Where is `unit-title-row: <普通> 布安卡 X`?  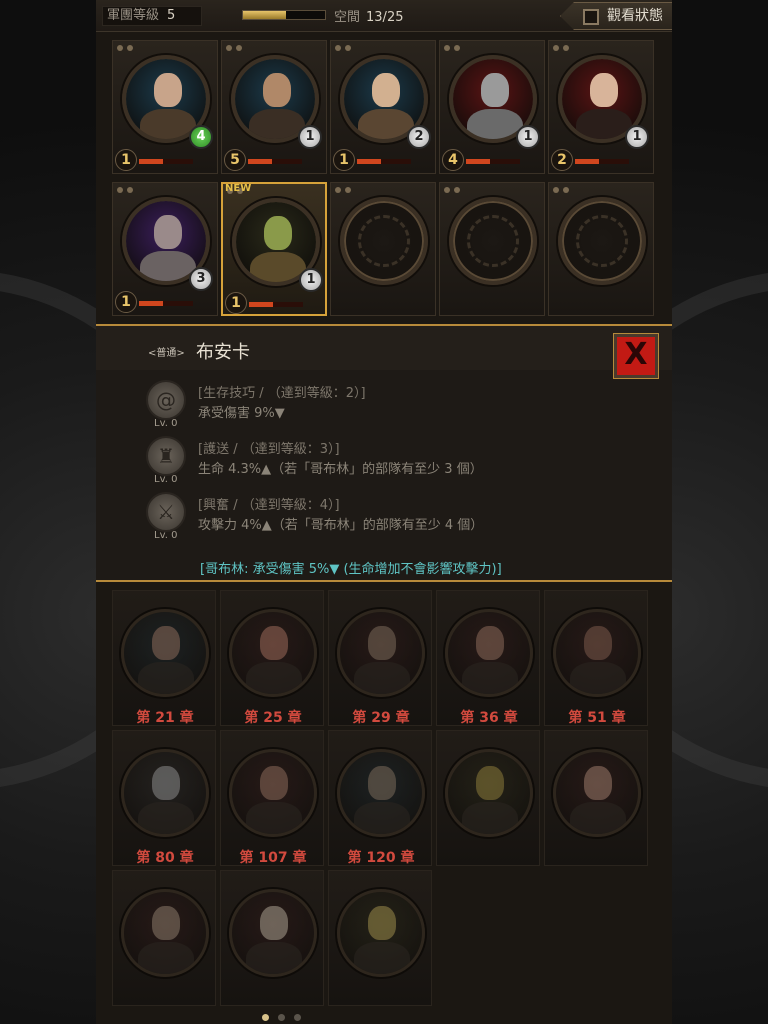 unit-title-row: <普通> 布安卡 X is located at coordinates (384, 352).